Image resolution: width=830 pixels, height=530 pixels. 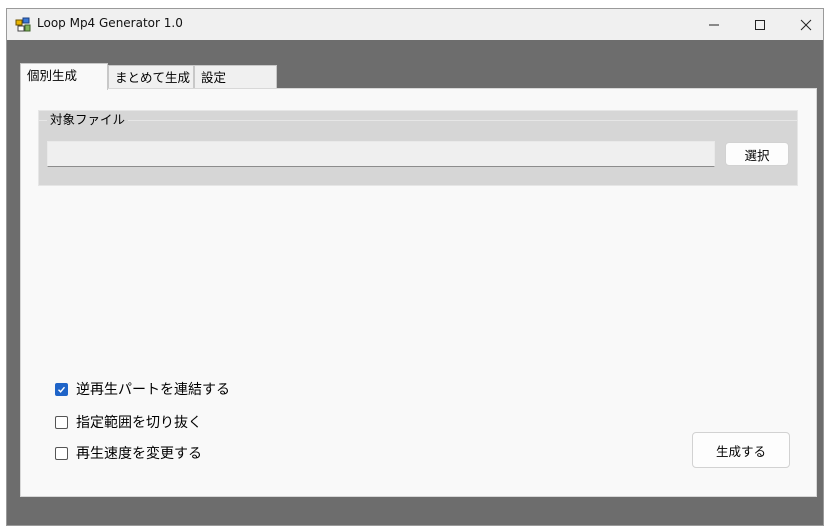 I want to click on tab-batch: まとめて生成, so click(x=151, y=77).